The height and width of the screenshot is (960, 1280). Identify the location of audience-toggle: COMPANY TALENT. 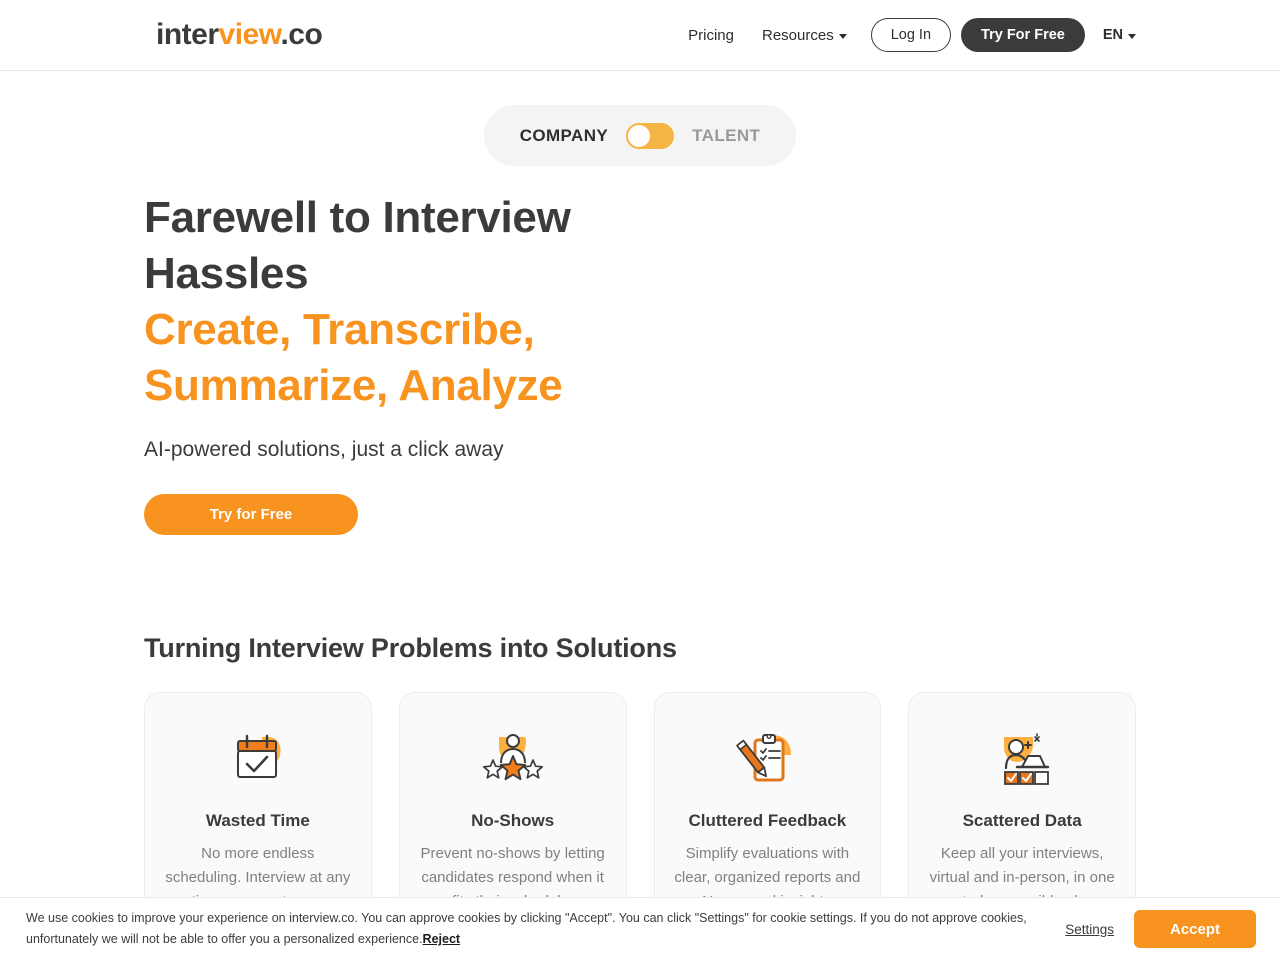
(640, 135).